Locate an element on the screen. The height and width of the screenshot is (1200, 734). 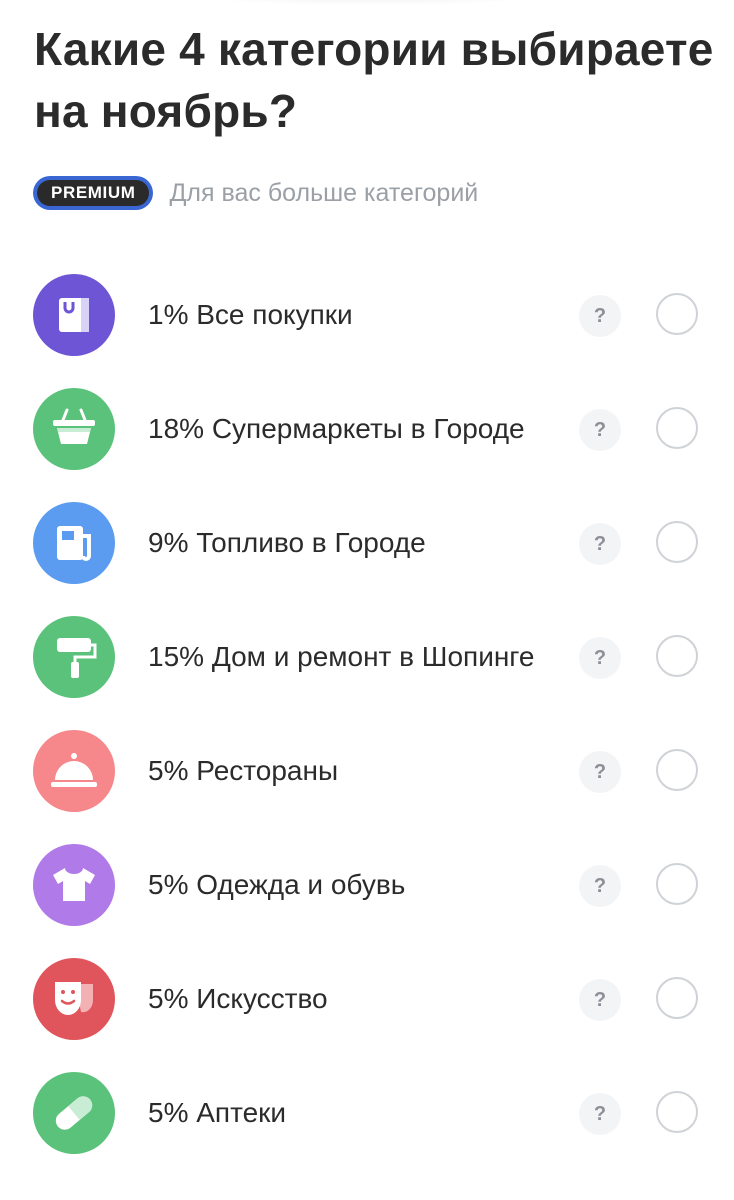
paint-roller-icon is located at coordinates (74, 657).